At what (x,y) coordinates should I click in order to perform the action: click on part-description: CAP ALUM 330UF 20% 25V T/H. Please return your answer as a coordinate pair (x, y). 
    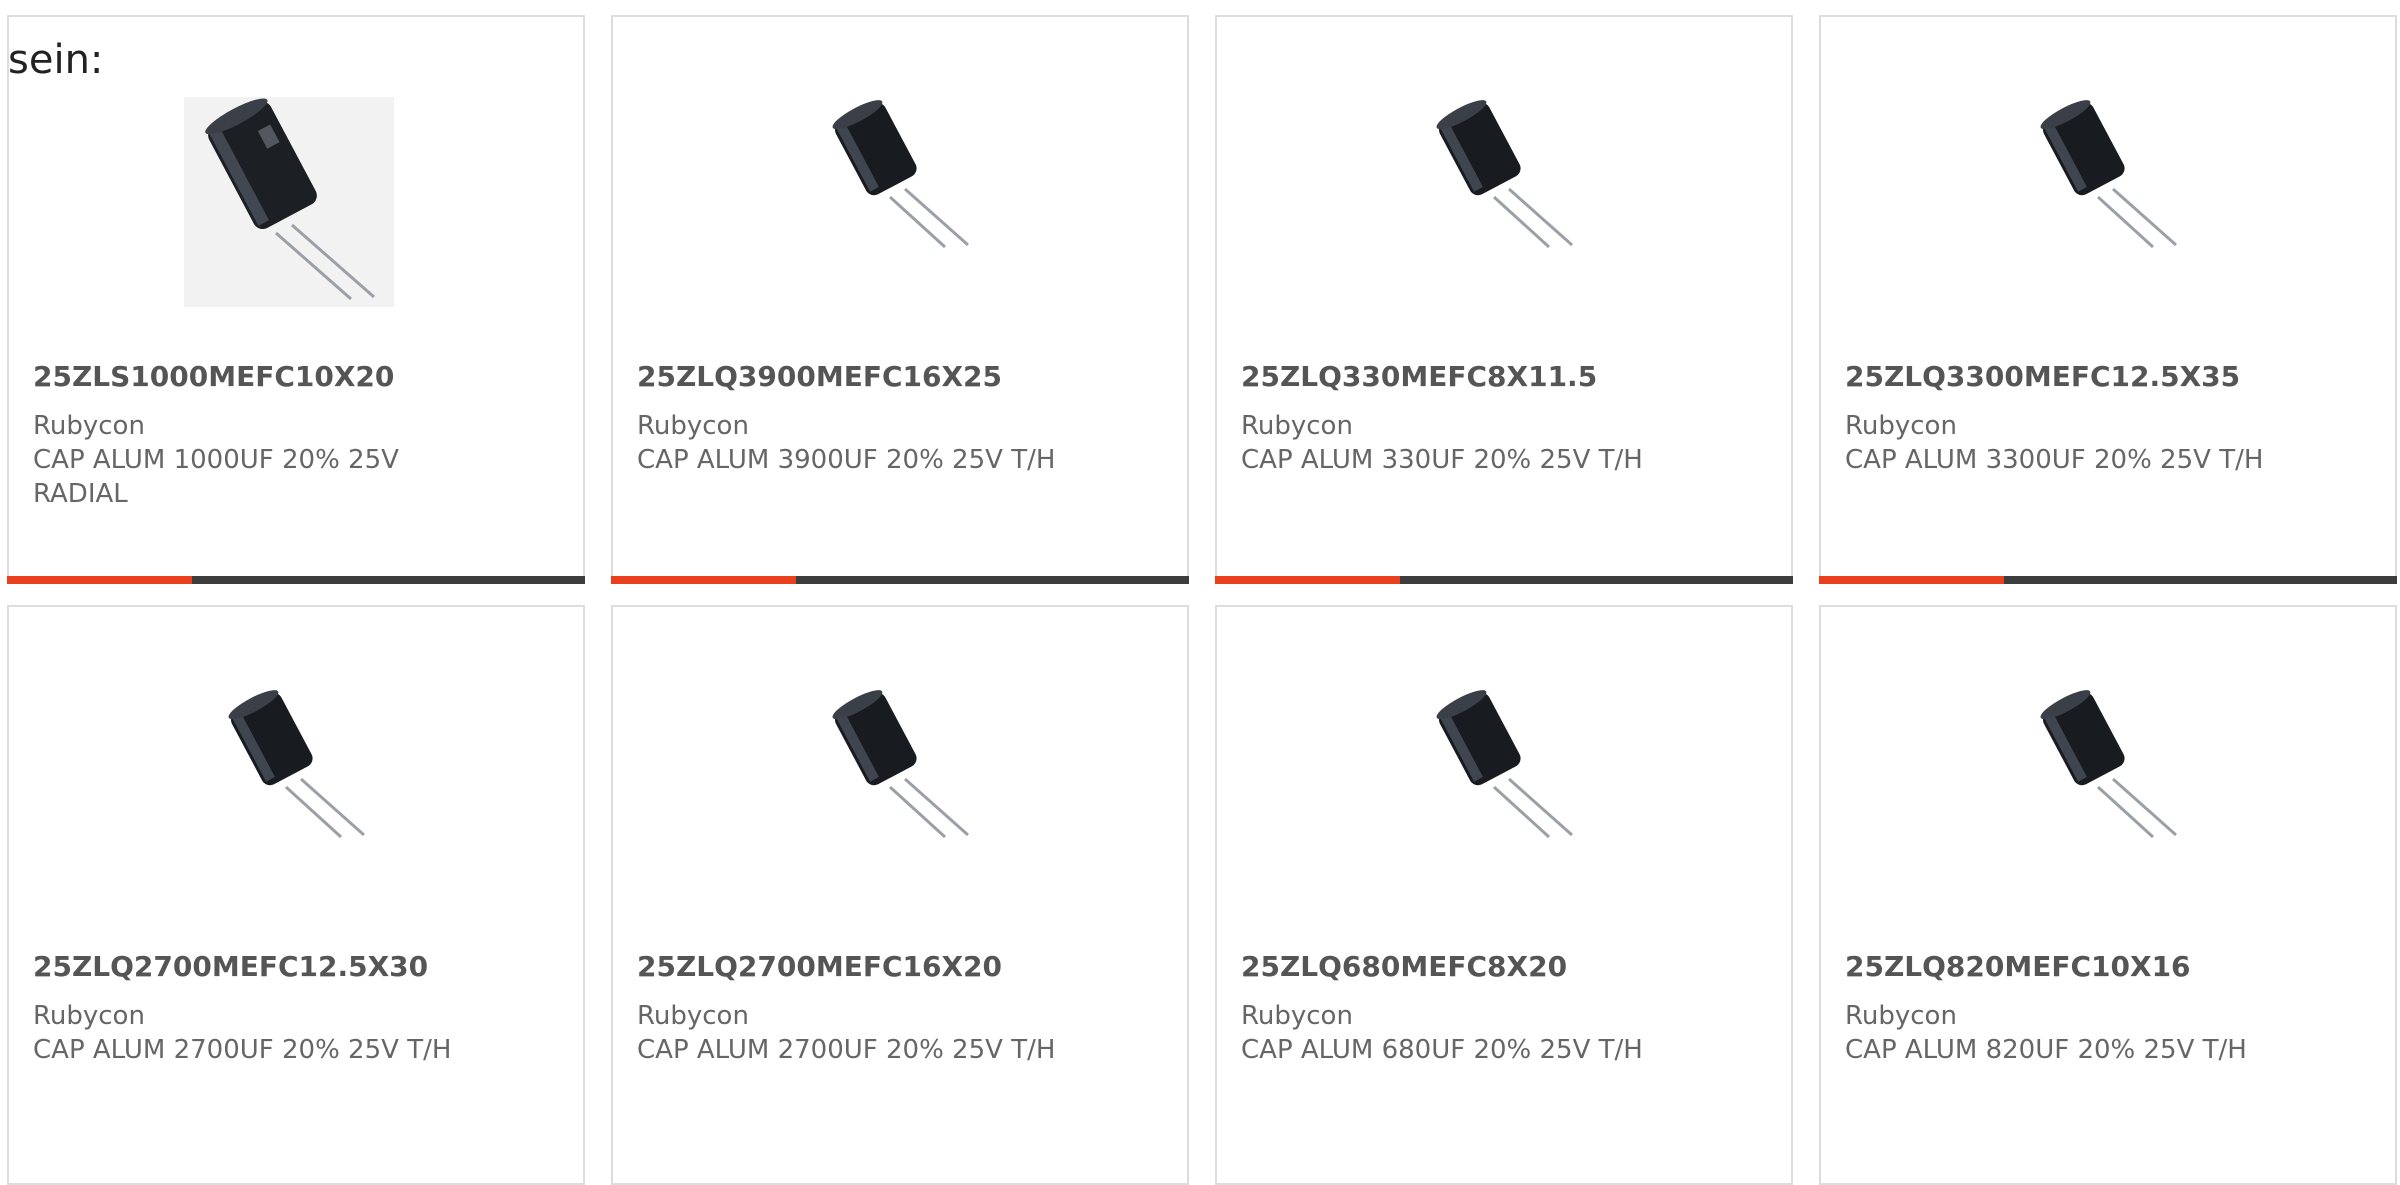
    Looking at the image, I should click on (1442, 460).